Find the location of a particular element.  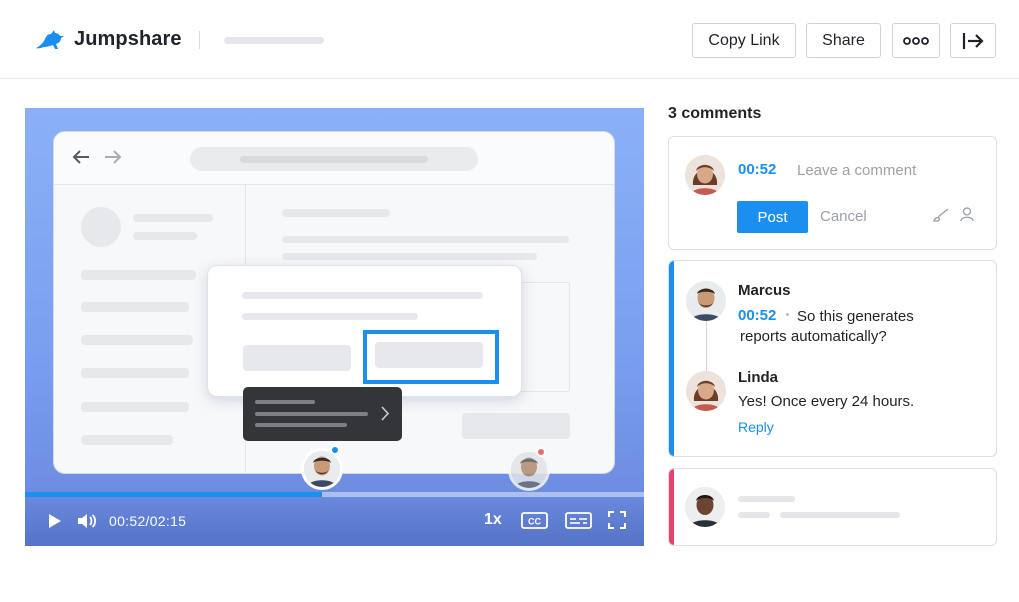

volume-button is located at coordinates (87, 521).